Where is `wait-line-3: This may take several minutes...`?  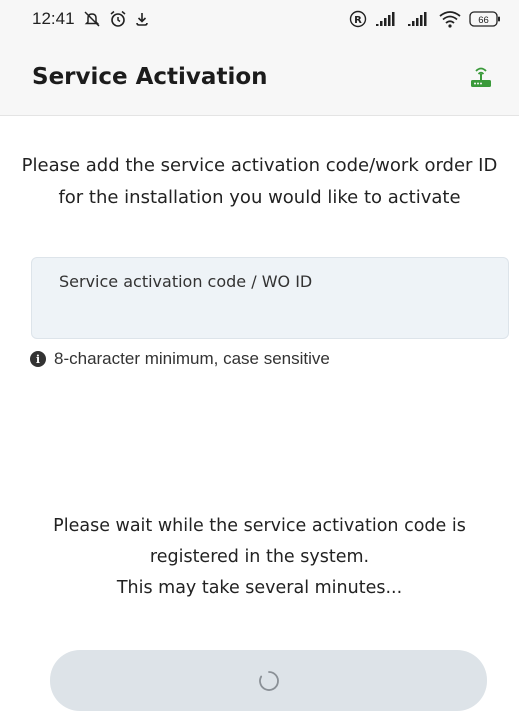
wait-line-3: This may take several minutes... is located at coordinates (259, 588).